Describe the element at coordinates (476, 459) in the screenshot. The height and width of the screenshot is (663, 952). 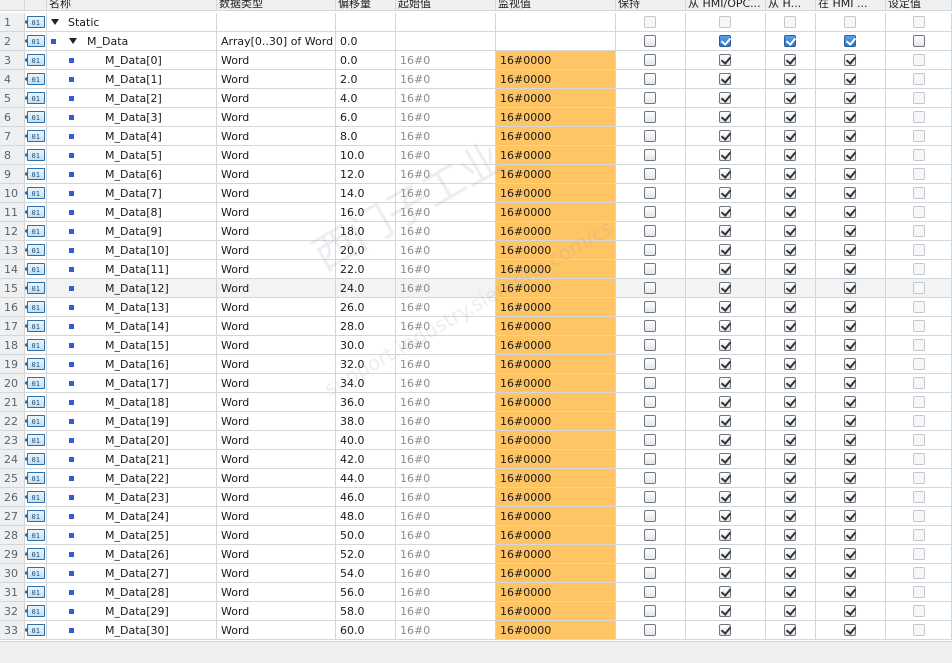
I see `table-row: 24 M_Data[21] Word42.016#016#0000` at that location.